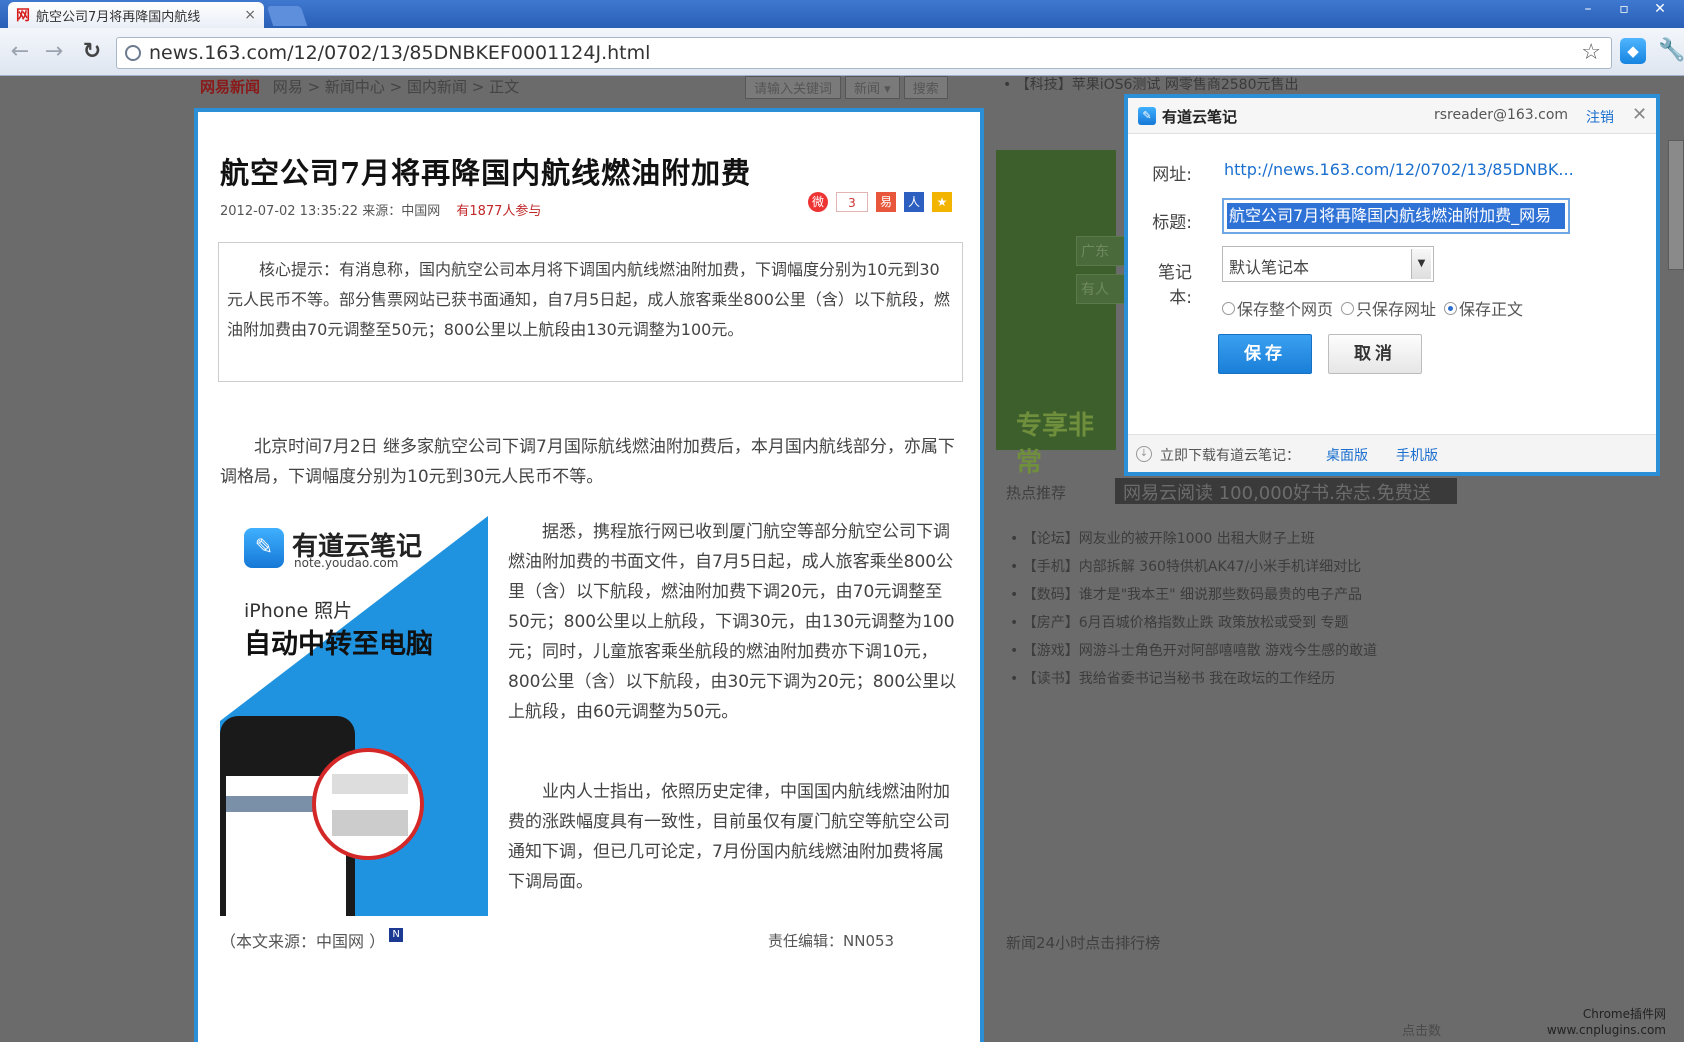 The width and height of the screenshot is (1684, 1042). I want to click on radio-save-body: 保存正文, so click(1483, 308).